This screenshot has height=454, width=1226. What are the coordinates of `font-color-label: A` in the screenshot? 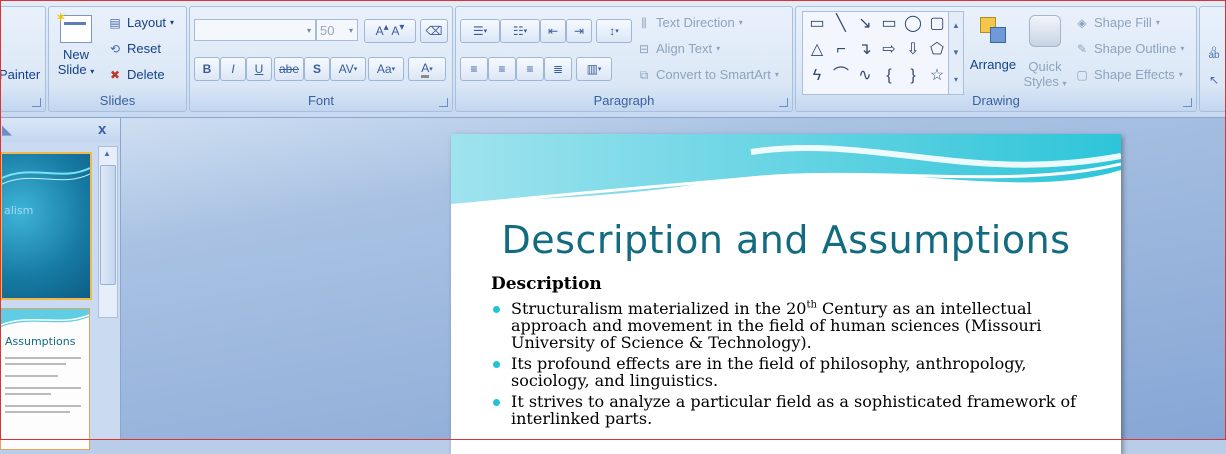 It's located at (425, 69).